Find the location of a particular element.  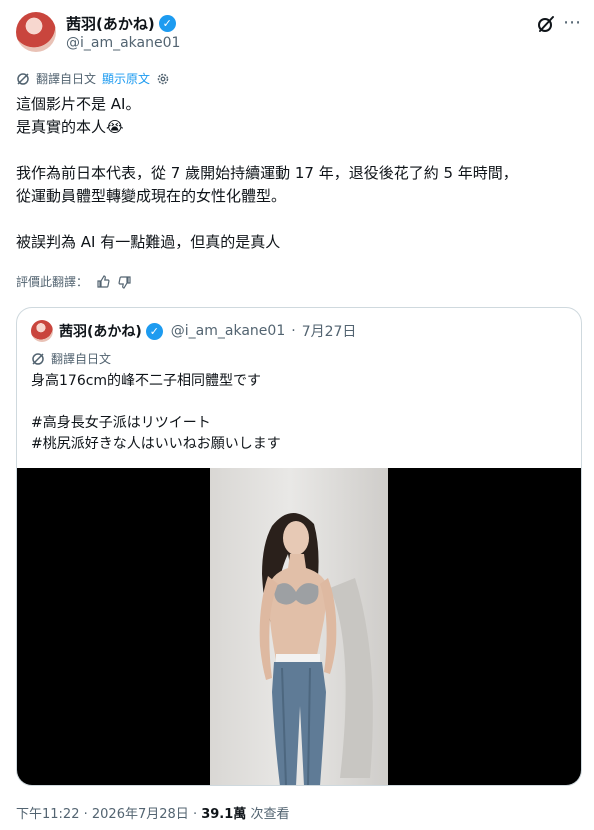

views-count: 39.1萬 is located at coordinates (224, 814).